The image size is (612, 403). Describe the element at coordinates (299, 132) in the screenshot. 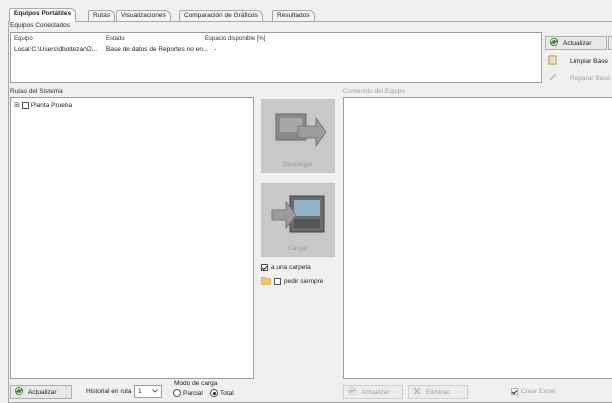

I see `download-icon` at that location.